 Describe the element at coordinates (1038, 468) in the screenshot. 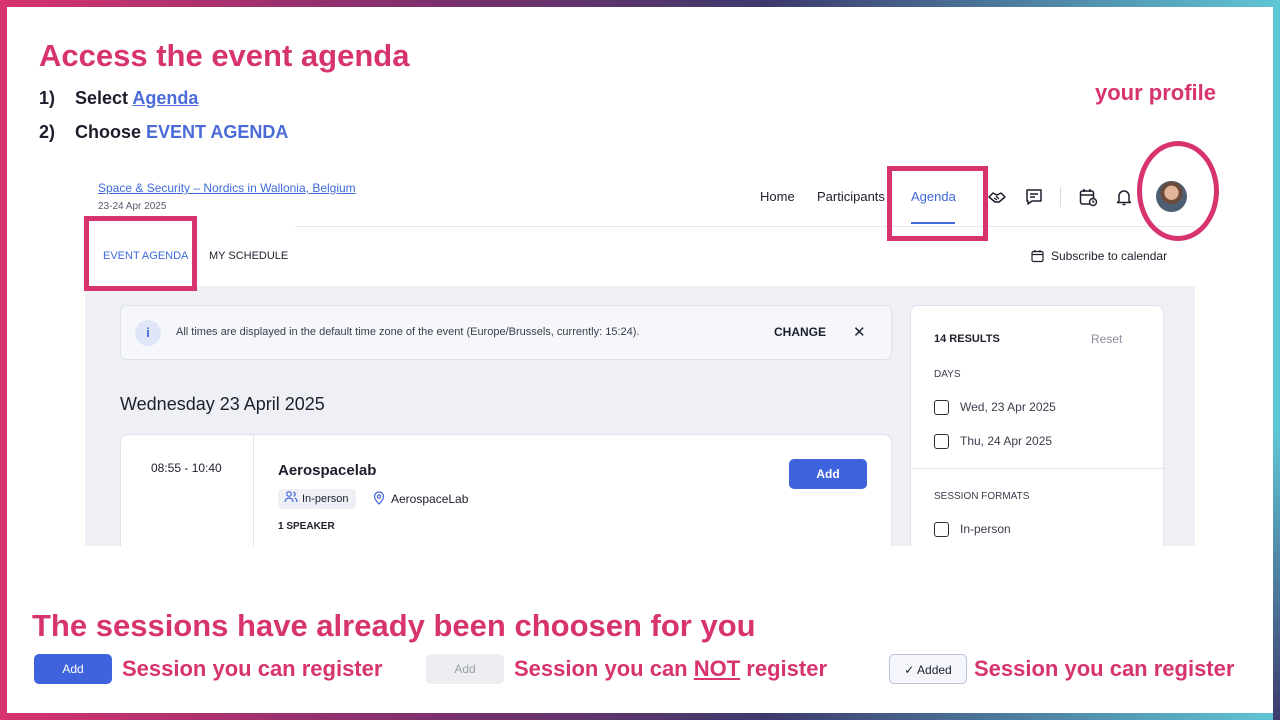

I see `filter-divider` at that location.